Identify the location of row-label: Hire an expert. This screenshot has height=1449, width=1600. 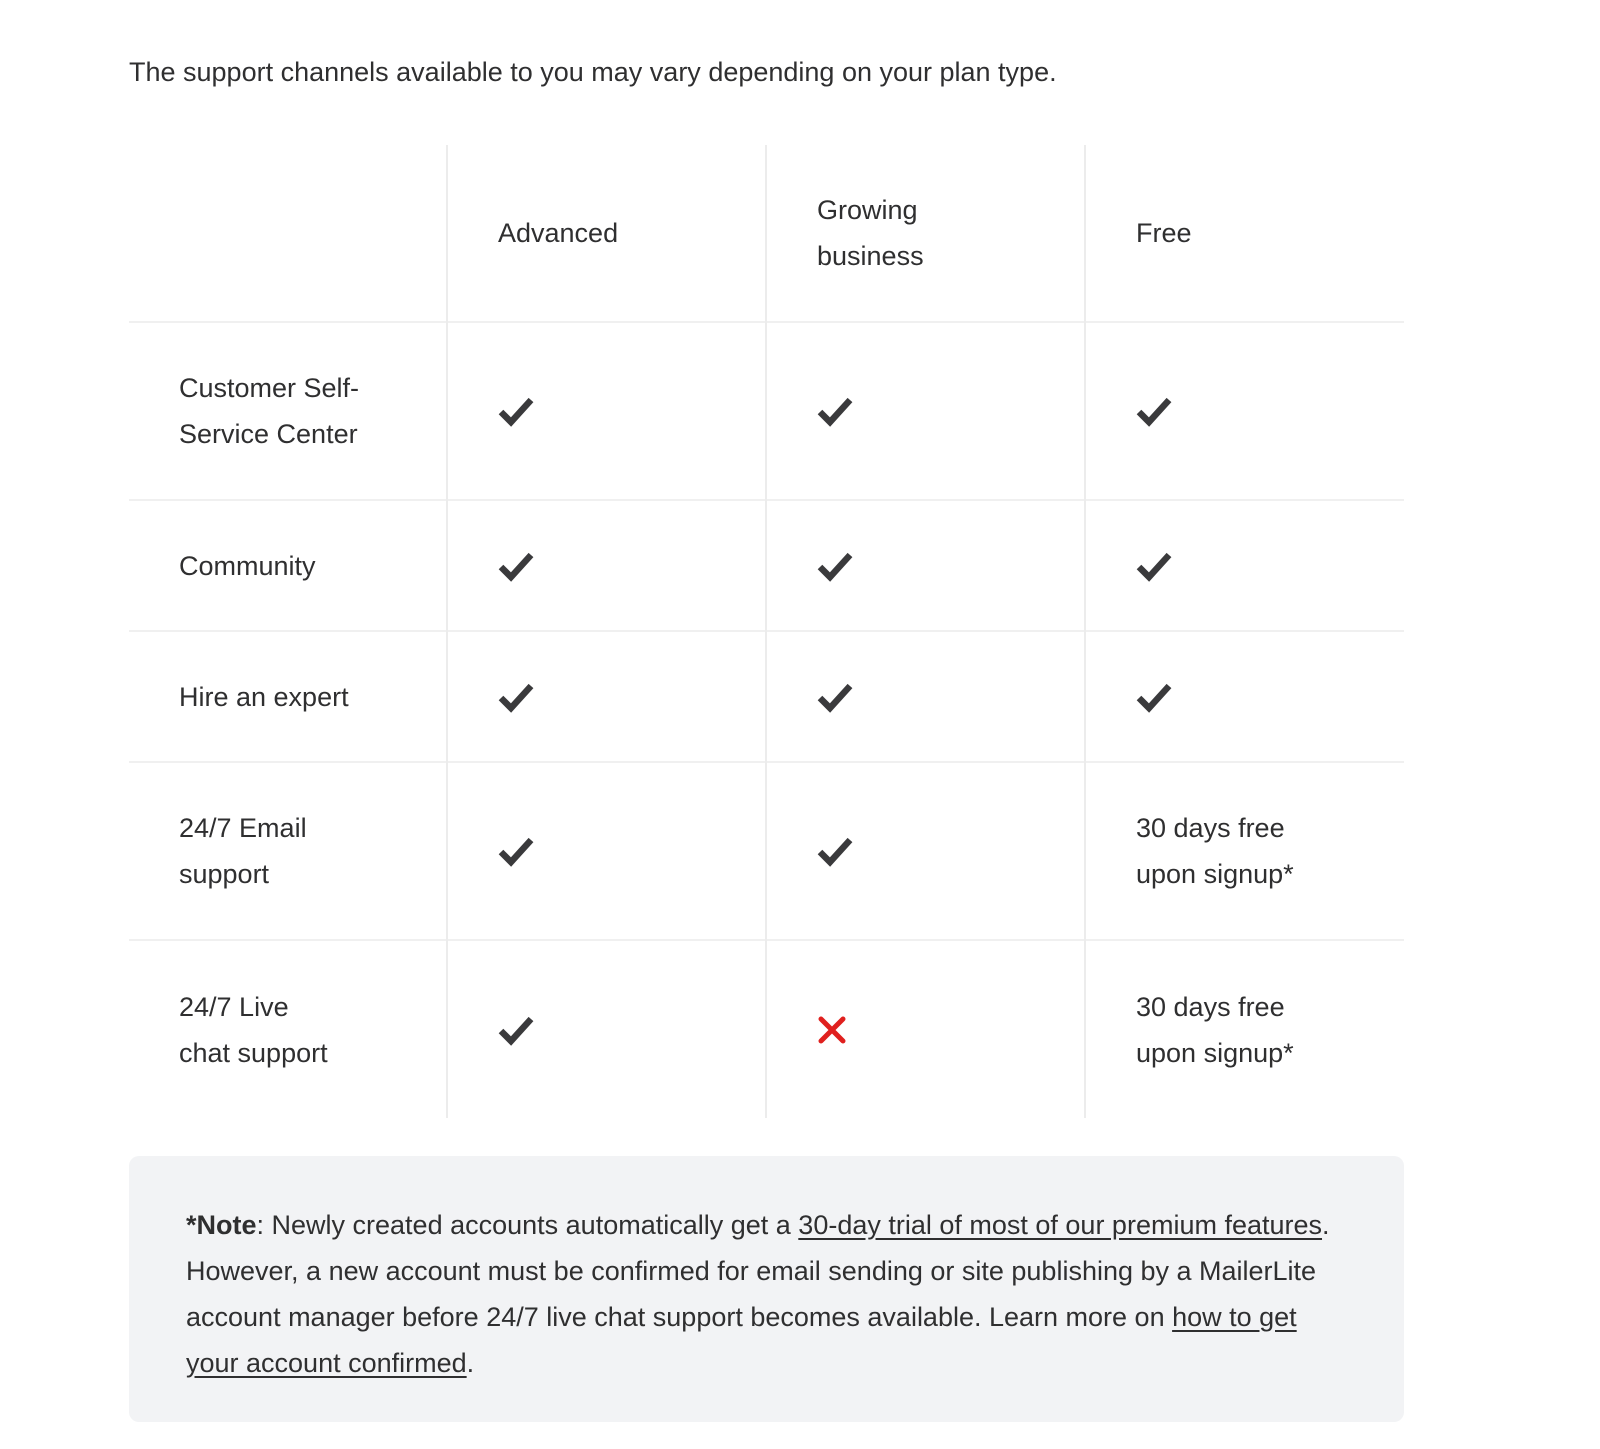
(264, 696).